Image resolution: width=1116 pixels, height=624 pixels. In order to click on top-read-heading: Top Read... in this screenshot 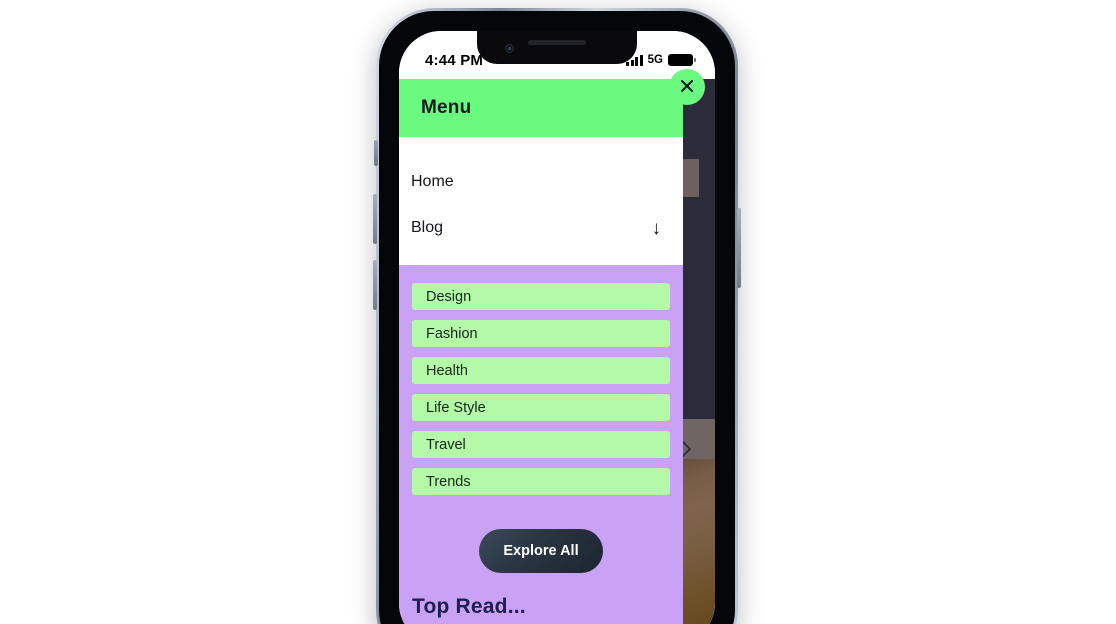, I will do `click(469, 606)`.